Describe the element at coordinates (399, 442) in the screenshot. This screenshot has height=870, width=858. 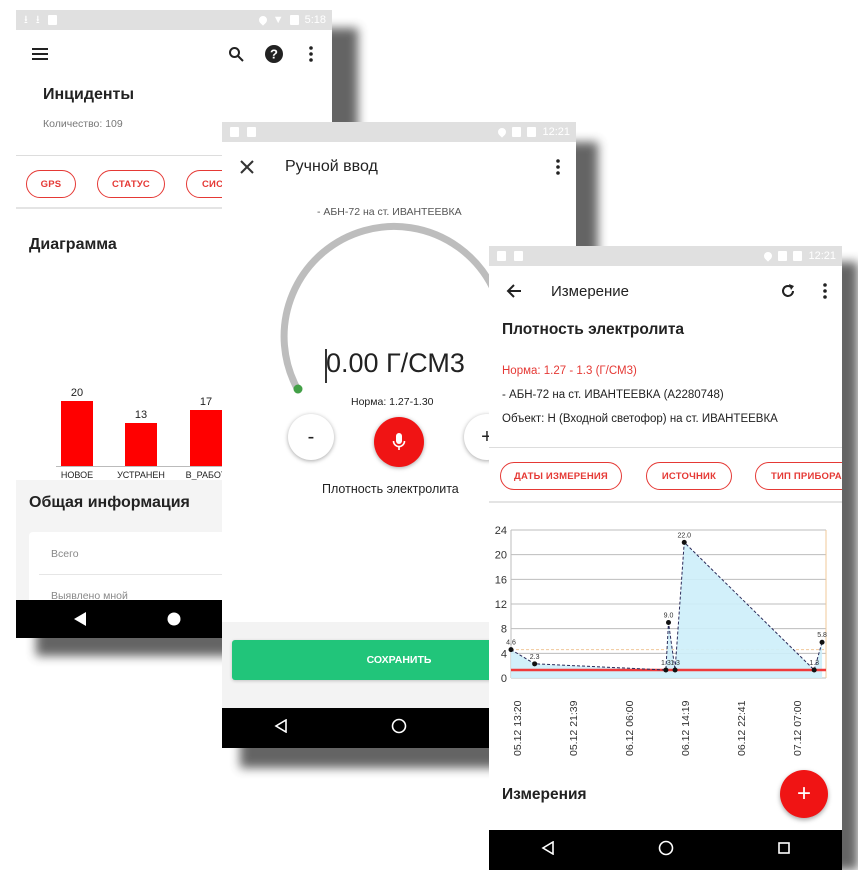
I see `voice-input-button` at that location.